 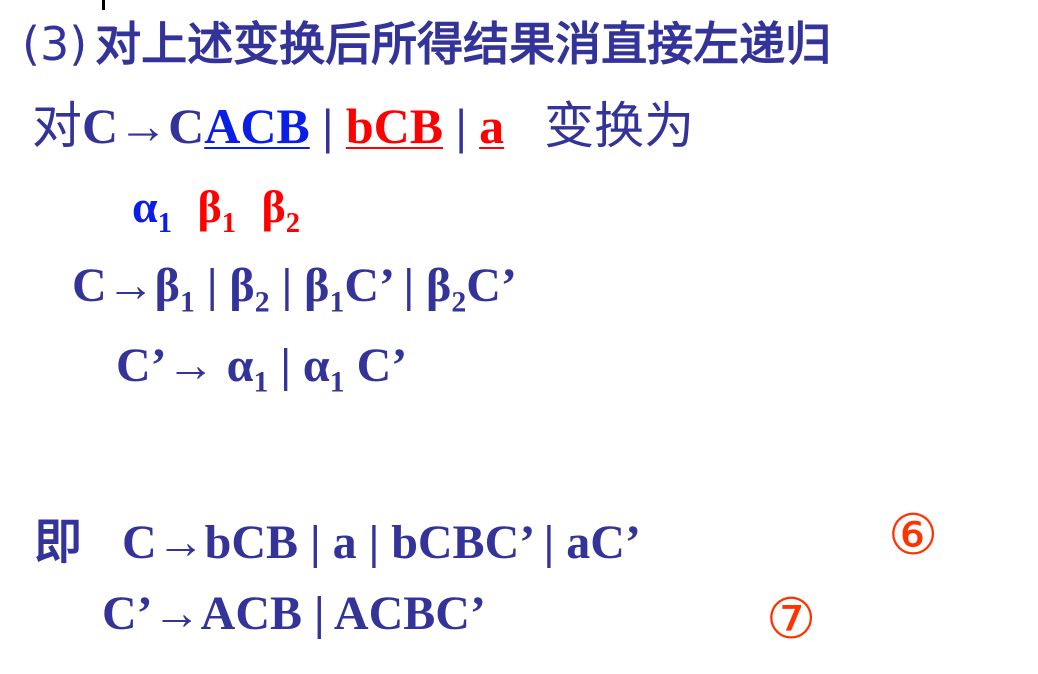 I want to click on title-text: 对上述变换后所得结果消直接左递归, so click(x=463, y=44).